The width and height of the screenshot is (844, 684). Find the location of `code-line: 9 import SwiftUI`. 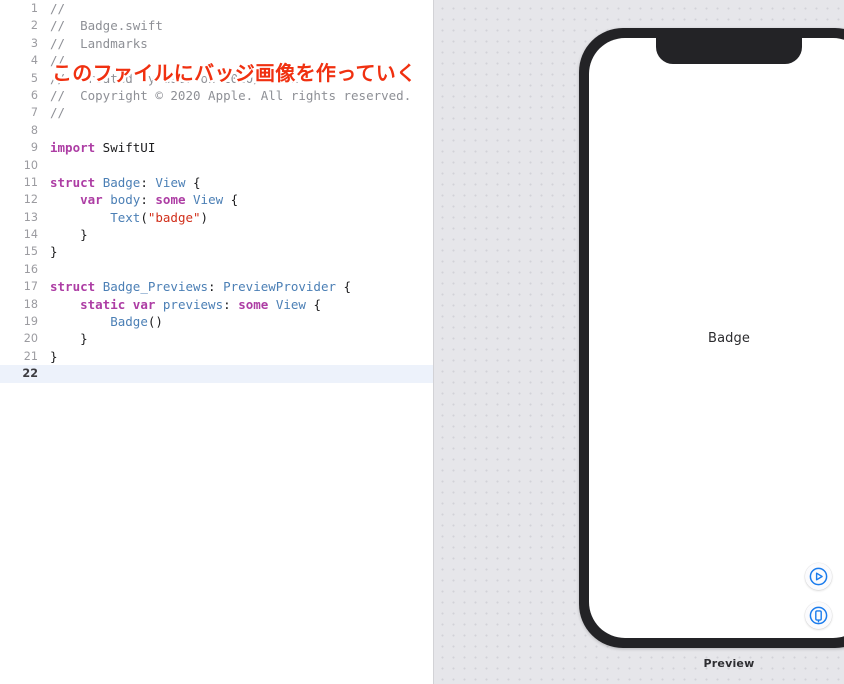

code-line: 9 import SwiftUI is located at coordinates (217, 147).